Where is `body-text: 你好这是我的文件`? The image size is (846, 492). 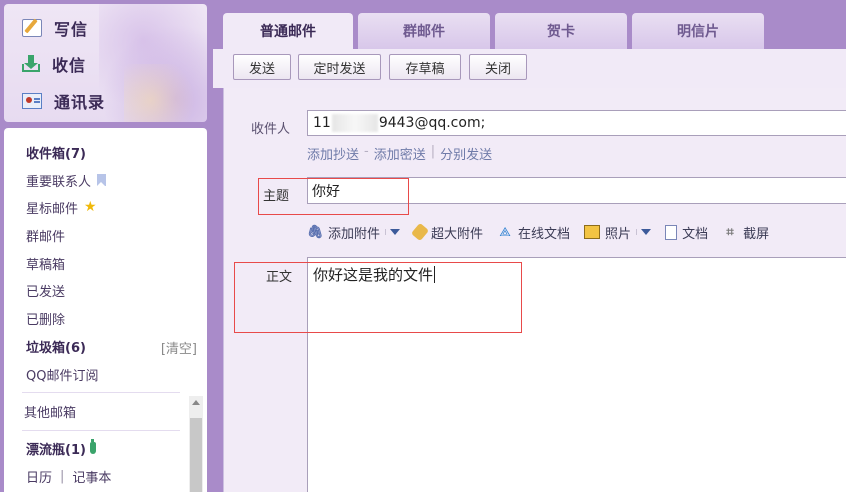
body-text: 你好这是我的文件 is located at coordinates (374, 274).